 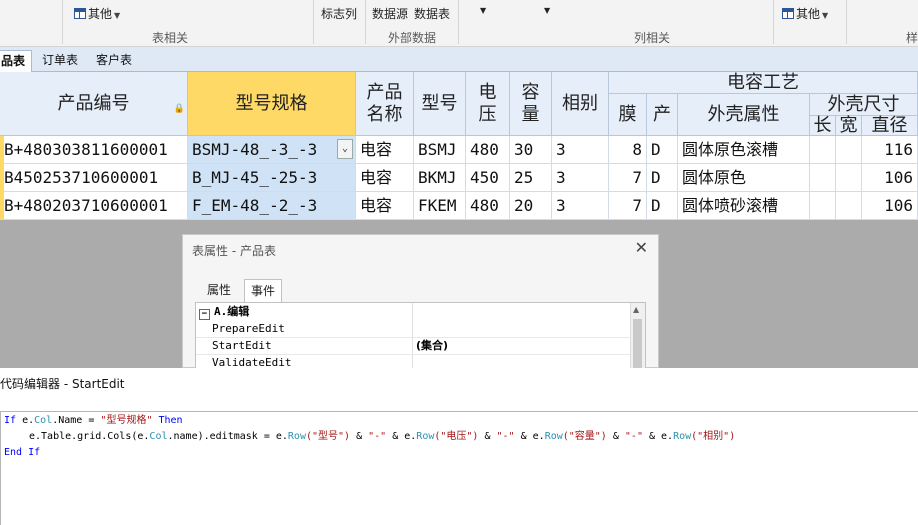 I want to click on column-header-length: 长, so click(x=823, y=125).